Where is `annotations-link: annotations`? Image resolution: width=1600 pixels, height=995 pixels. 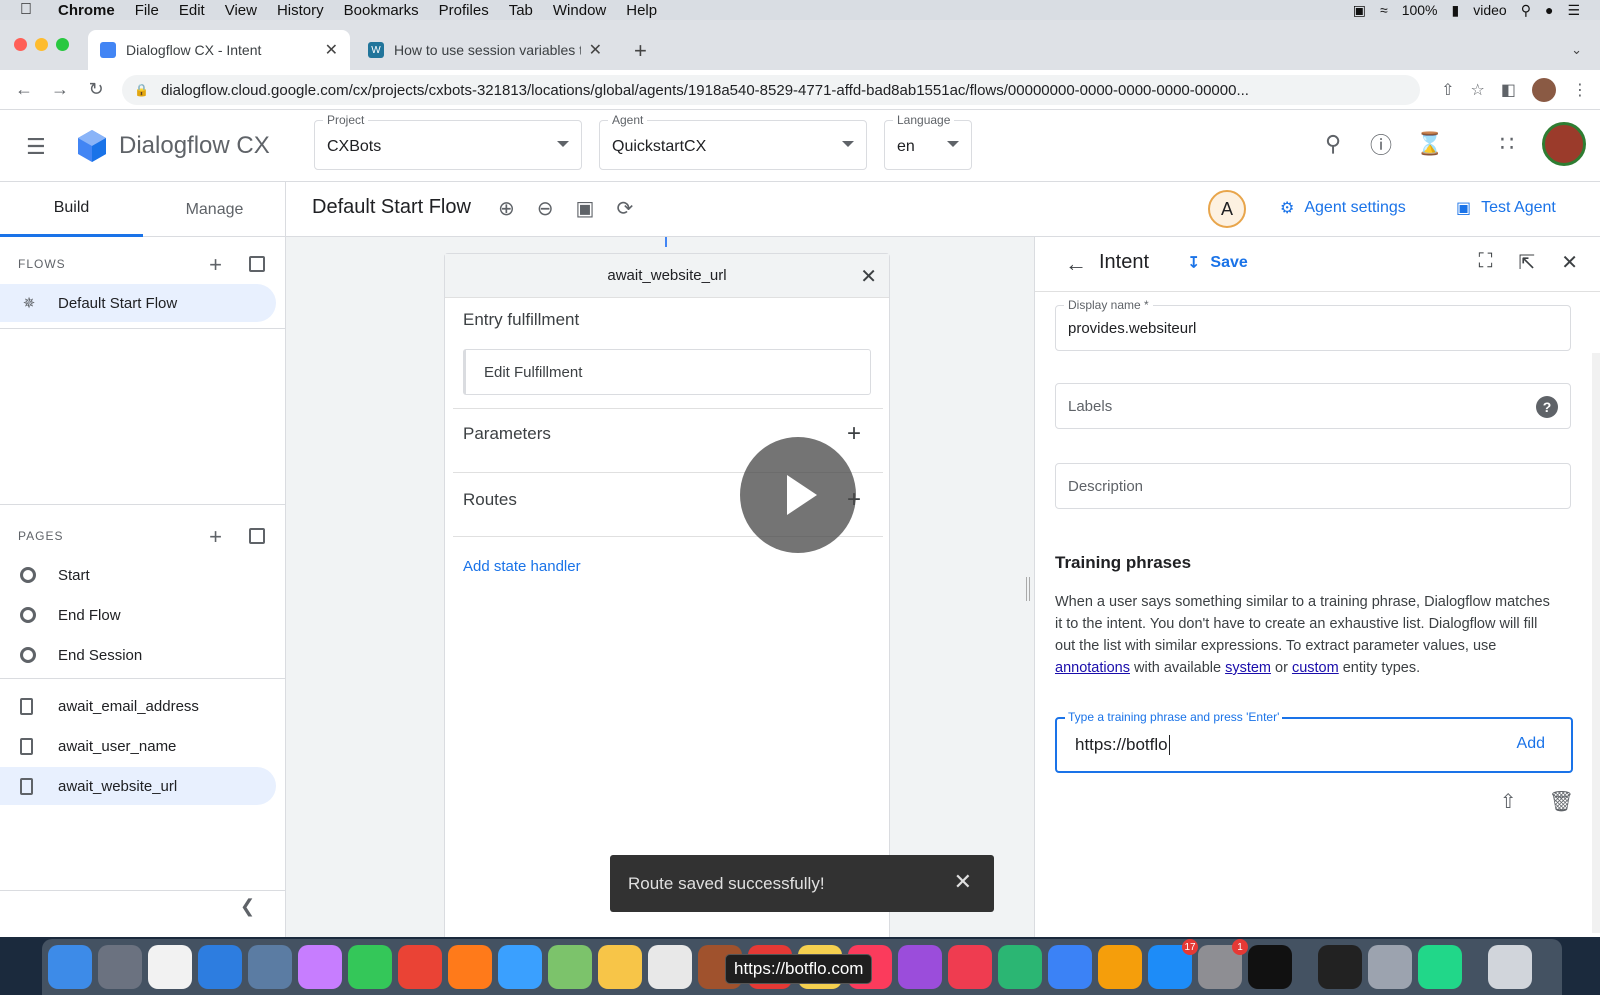 annotations-link: annotations is located at coordinates (1092, 668).